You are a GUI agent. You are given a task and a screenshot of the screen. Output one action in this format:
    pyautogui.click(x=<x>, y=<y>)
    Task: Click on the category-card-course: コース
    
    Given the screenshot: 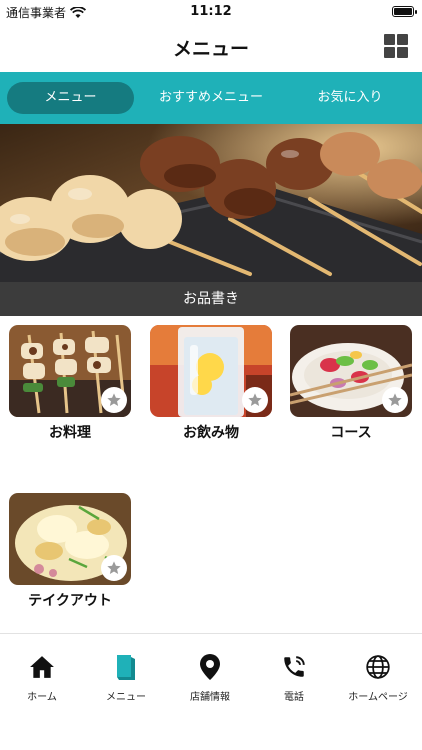 What is the action you would take?
    pyautogui.click(x=351, y=383)
    